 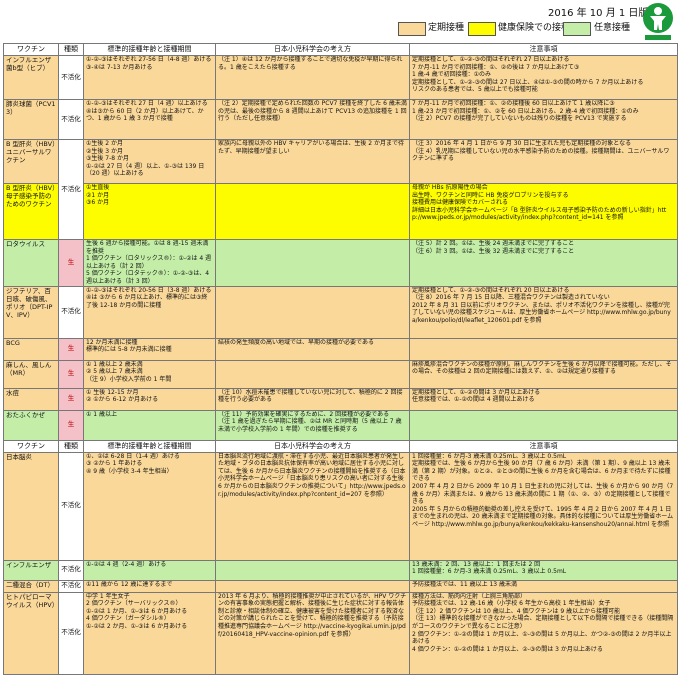 I want to click on edition-date: 2016 年 10 月 1 日版, so click(x=598, y=13).